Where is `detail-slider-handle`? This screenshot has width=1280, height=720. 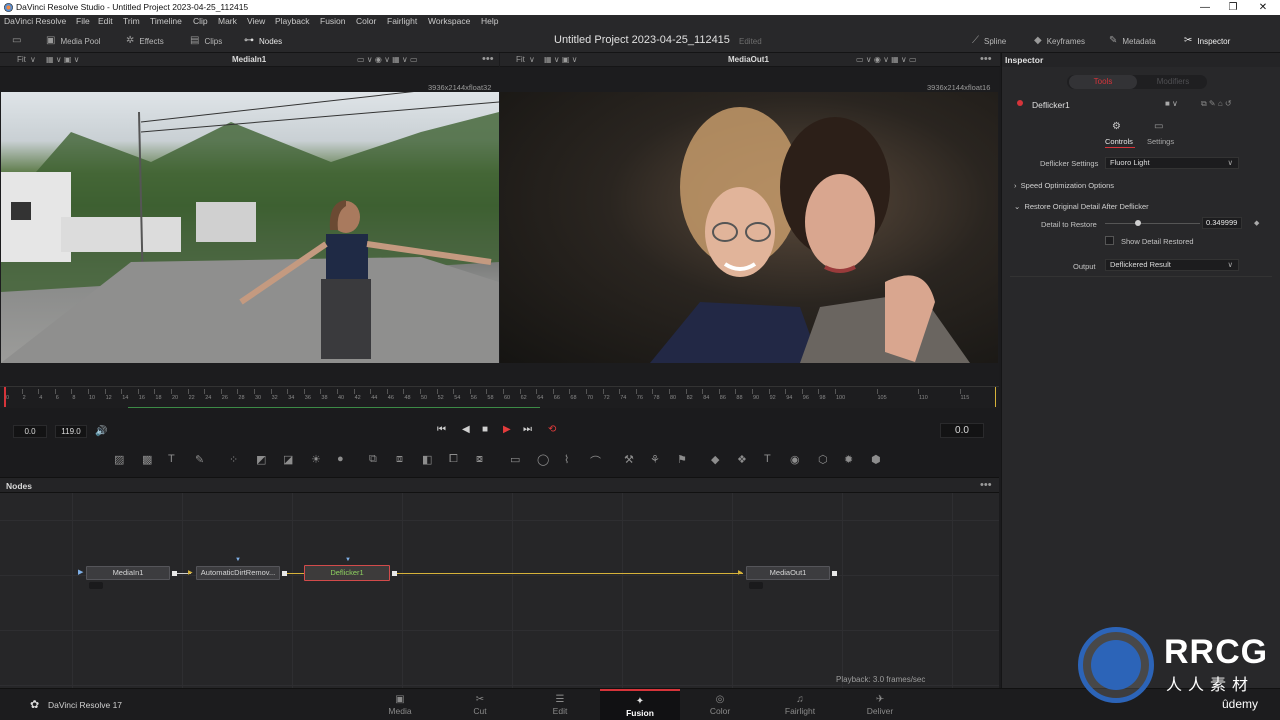
detail-slider-handle is located at coordinates (1138, 223).